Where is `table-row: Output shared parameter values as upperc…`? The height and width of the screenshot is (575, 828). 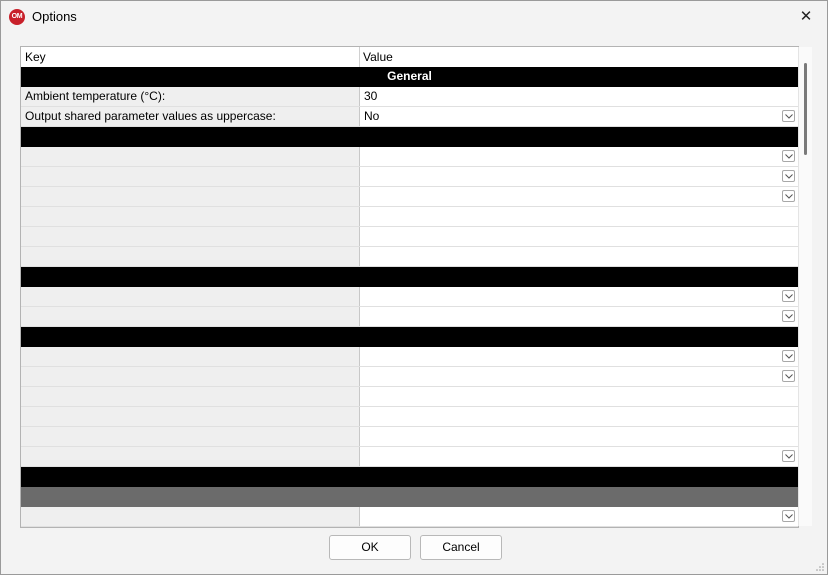
table-row: Output shared parameter values as upperc… is located at coordinates (409, 117).